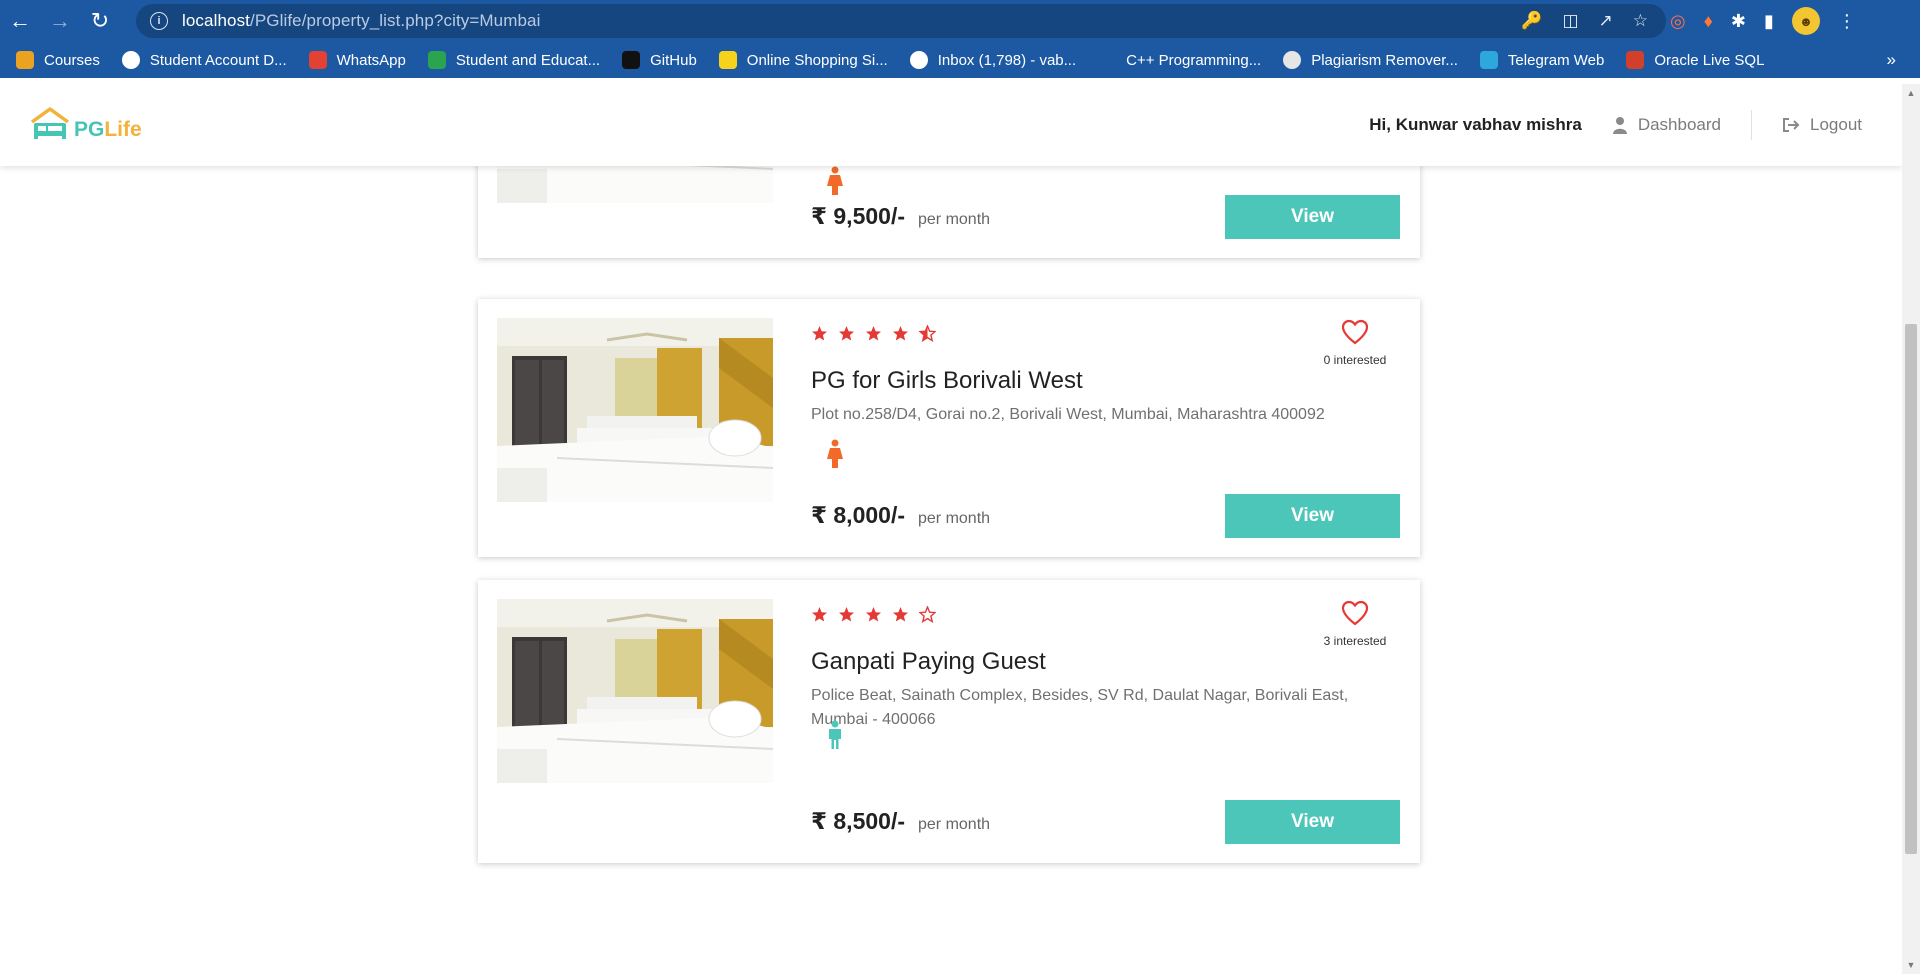 This screenshot has height=974, width=1920. What do you see at coordinates (1606, 21) in the screenshot?
I see `share-icon: ↗` at bounding box center [1606, 21].